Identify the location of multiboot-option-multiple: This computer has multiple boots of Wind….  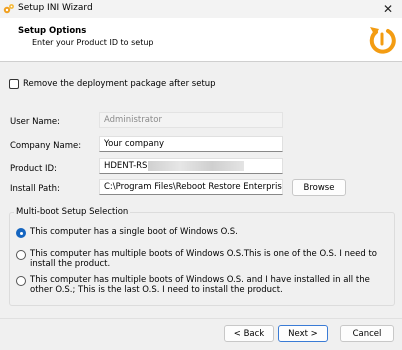
(198, 259).